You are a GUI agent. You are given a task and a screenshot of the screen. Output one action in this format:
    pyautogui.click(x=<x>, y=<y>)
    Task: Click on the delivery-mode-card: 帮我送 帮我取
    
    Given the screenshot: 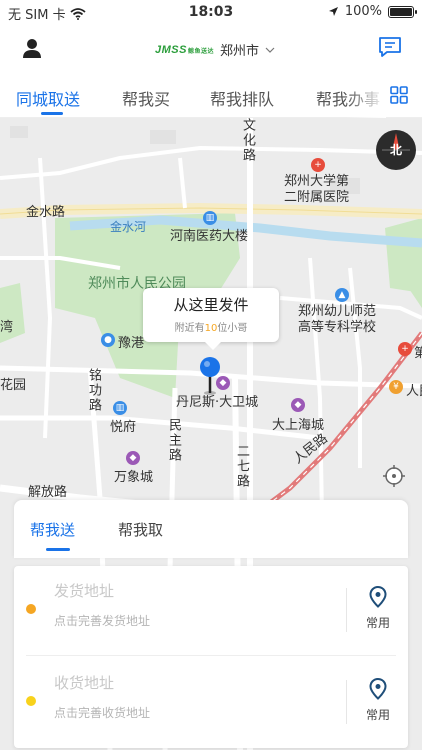 What is the action you would take?
    pyautogui.click(x=211, y=529)
    